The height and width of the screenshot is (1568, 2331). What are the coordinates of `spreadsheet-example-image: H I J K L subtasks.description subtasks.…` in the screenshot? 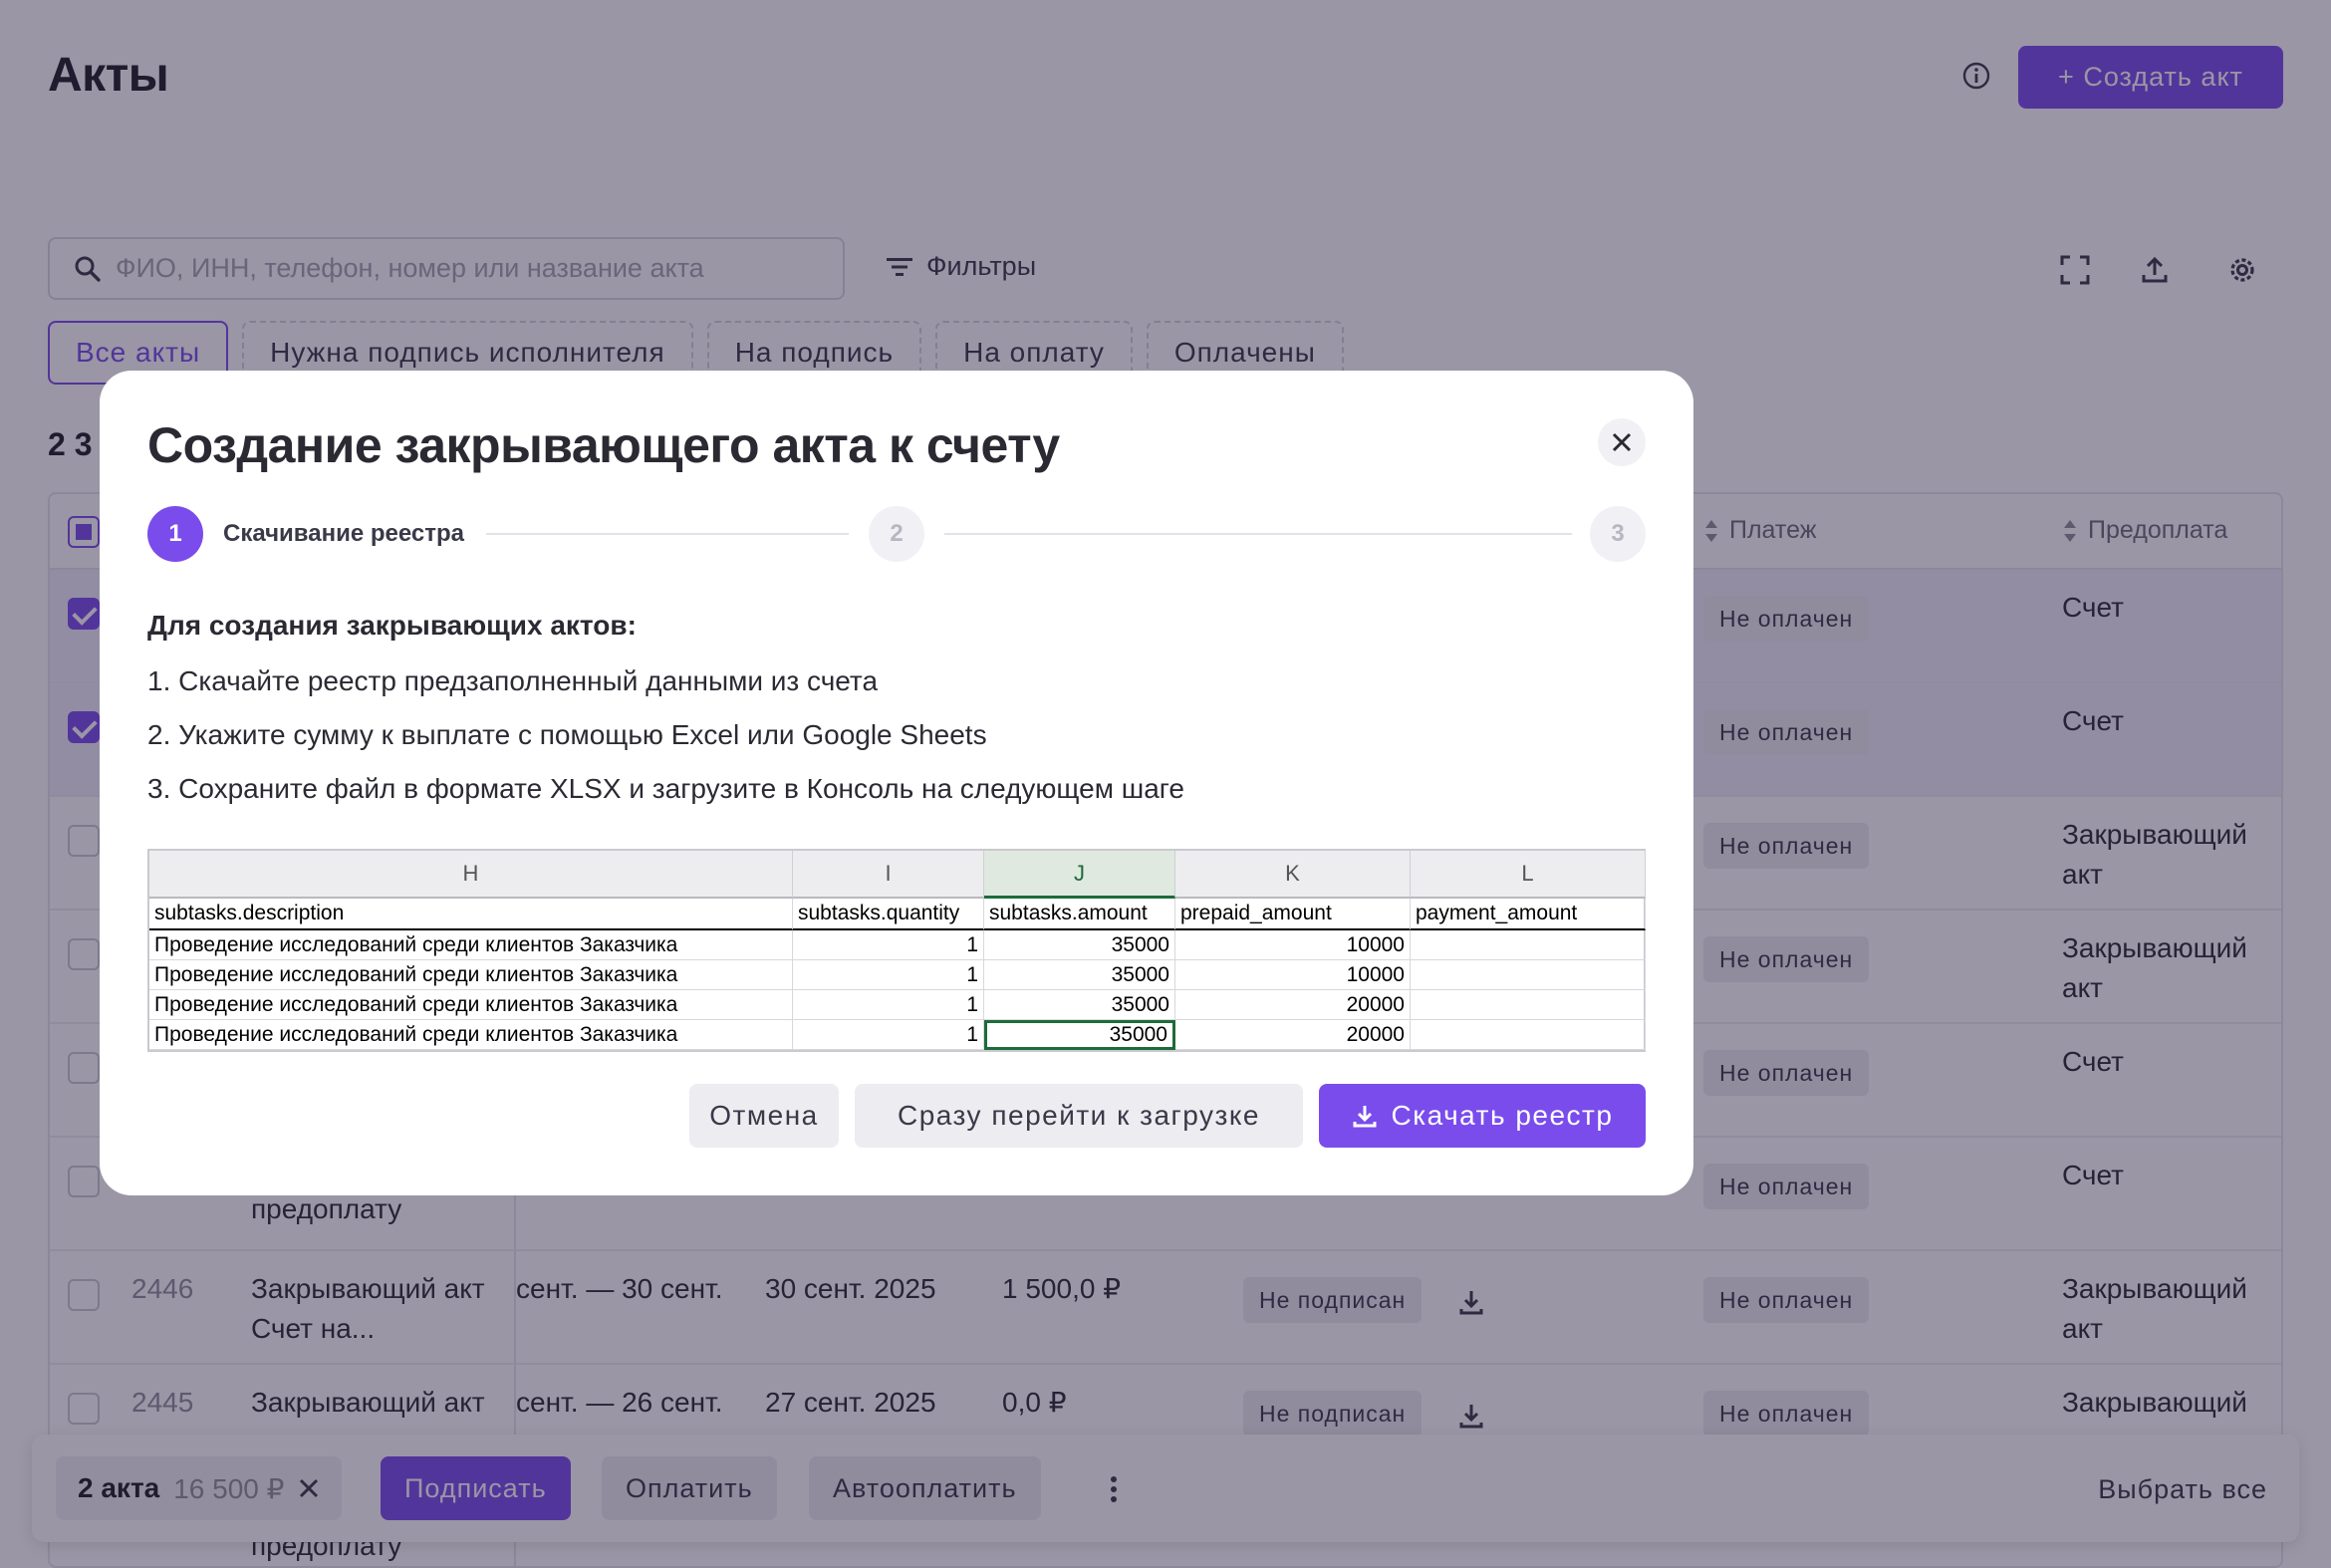 It's located at (896, 950).